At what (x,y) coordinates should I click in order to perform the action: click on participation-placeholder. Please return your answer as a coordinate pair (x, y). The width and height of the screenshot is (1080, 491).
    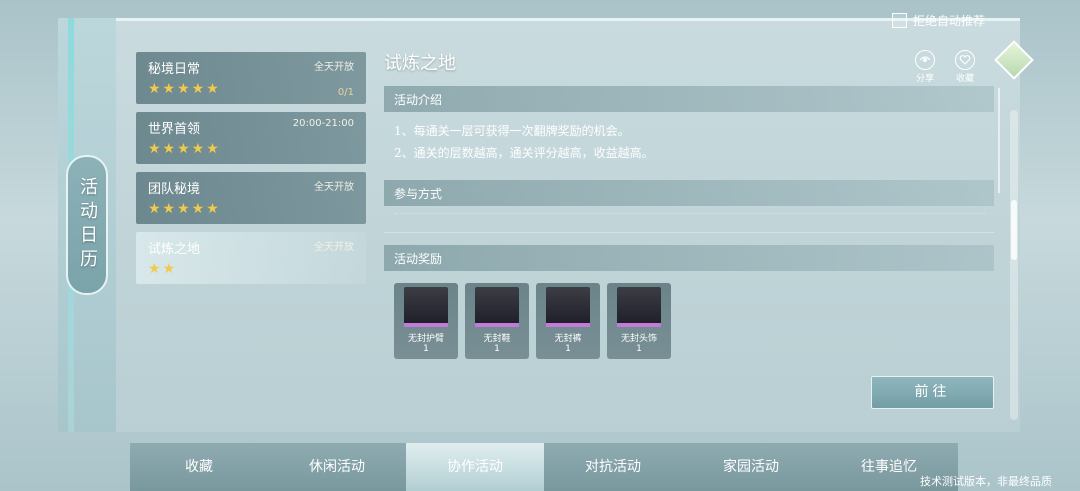
    Looking at the image, I should click on (690, 215).